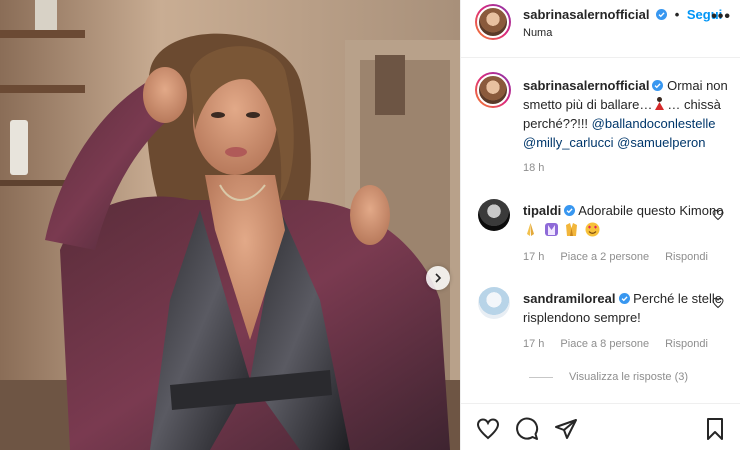  I want to click on paper-plane-icon, so click(566, 429).